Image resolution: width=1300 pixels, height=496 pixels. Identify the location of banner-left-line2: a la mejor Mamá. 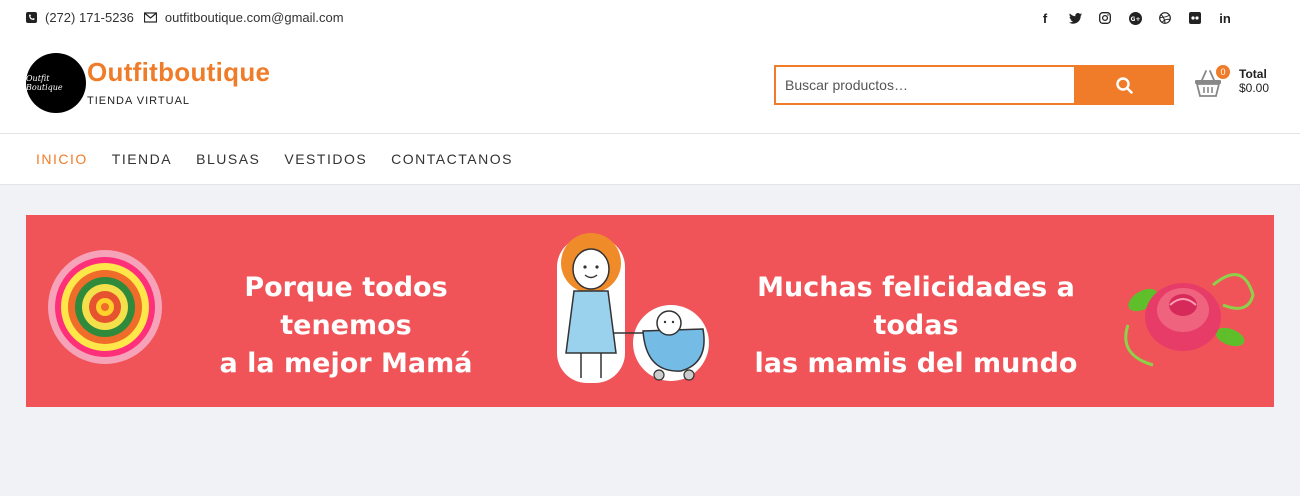
(346, 363).